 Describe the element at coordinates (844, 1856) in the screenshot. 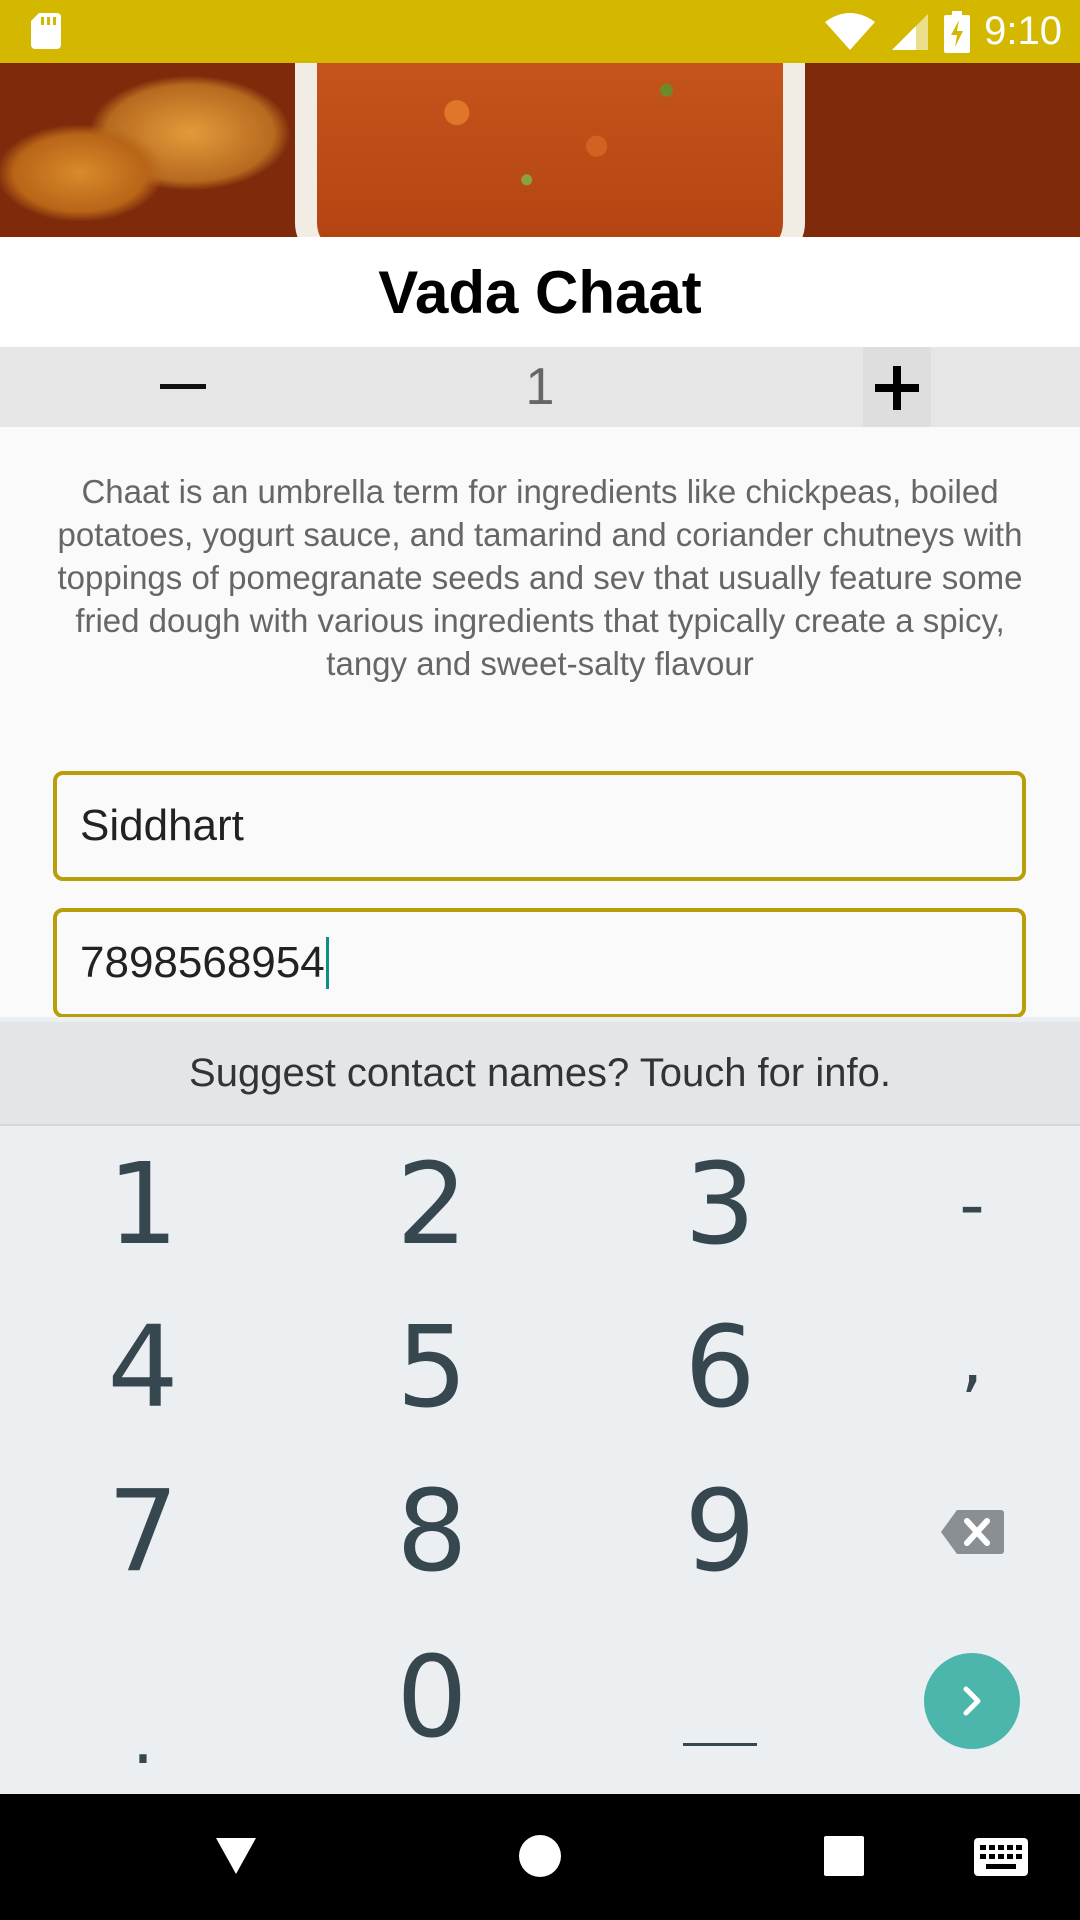

I see `recents-icon` at that location.